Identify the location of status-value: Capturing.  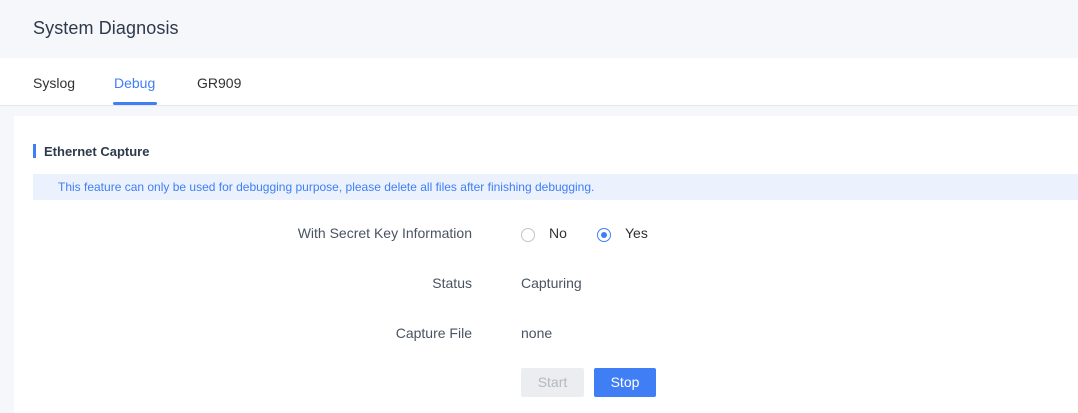
(551, 283).